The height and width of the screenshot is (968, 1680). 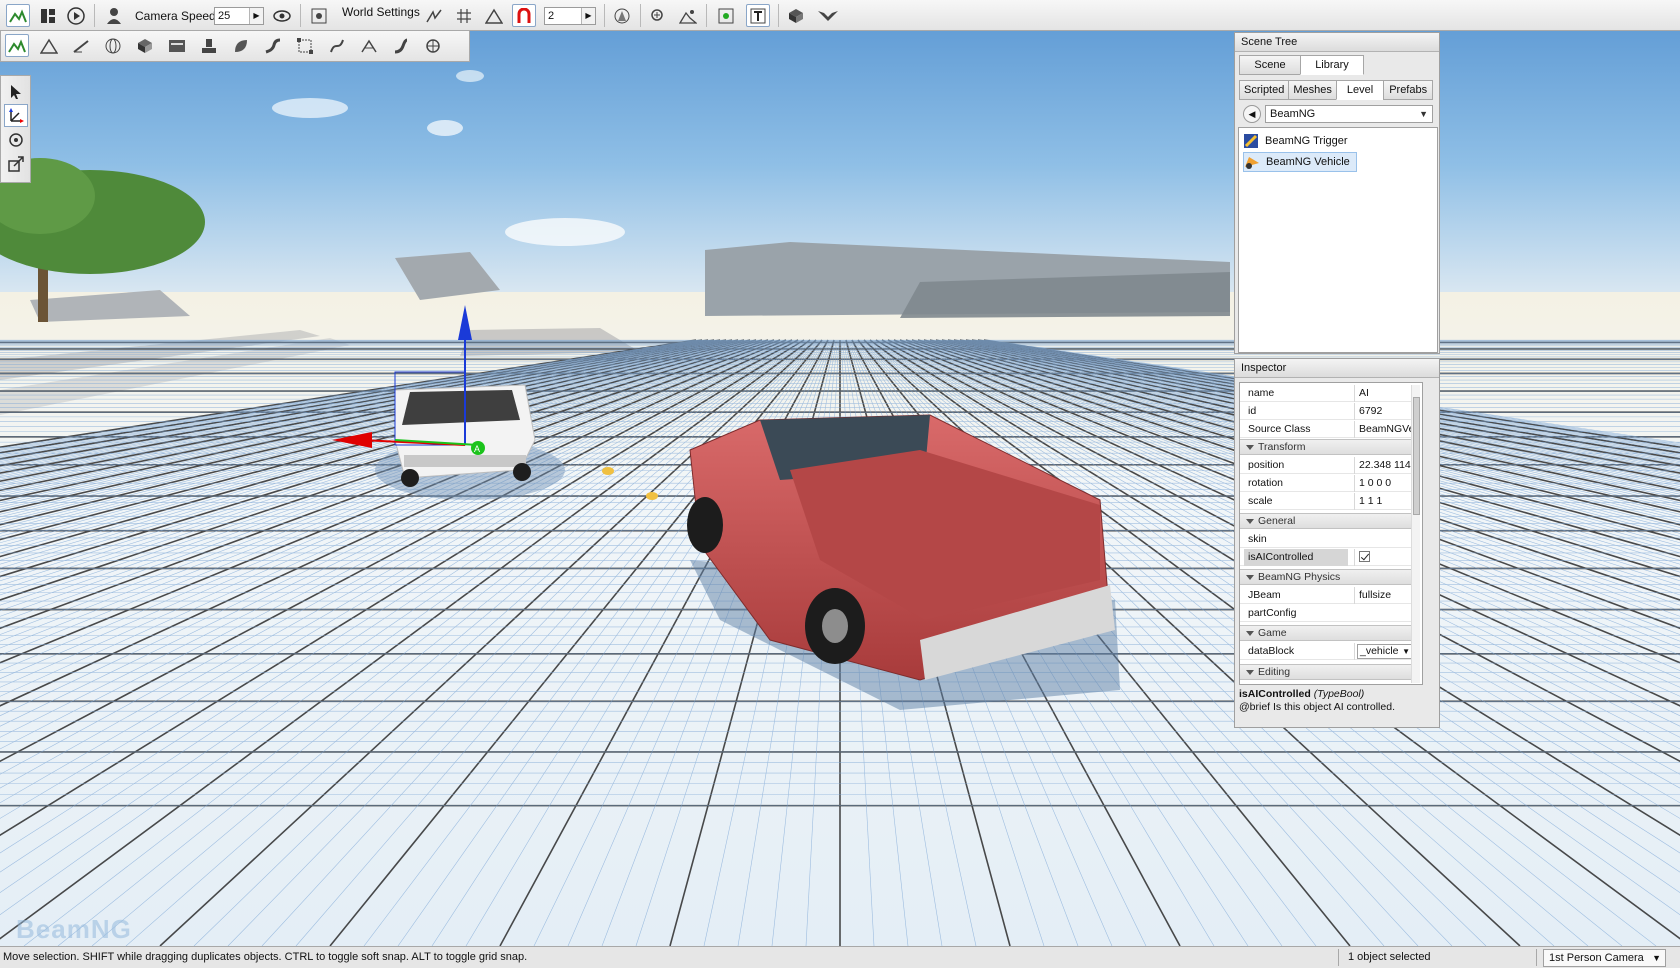 What do you see at coordinates (1266, 465) in the screenshot?
I see `property-key: position` at bounding box center [1266, 465].